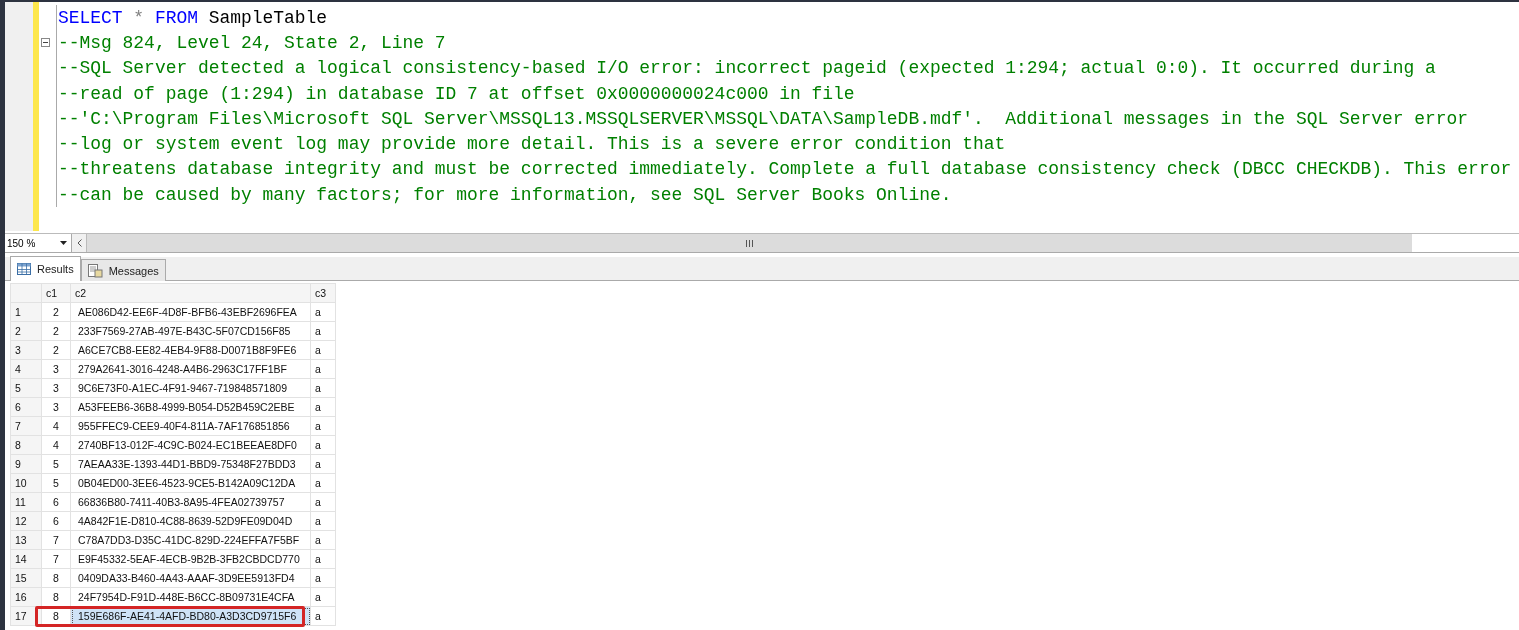  I want to click on sql-query-line: SELECT * FROM SampleTable, so click(193, 17).